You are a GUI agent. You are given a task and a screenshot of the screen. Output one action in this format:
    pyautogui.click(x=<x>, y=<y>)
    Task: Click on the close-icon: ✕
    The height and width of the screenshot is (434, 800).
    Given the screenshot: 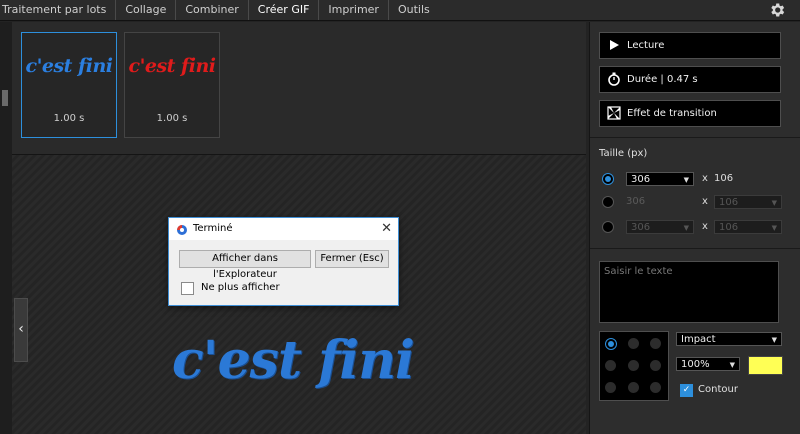 What is the action you would take?
    pyautogui.click(x=386, y=228)
    